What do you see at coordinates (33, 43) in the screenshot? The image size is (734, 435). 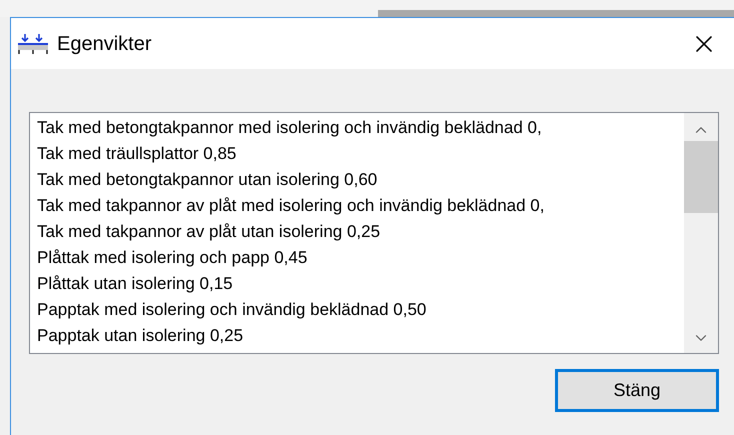 I see `beam-loads-icon` at bounding box center [33, 43].